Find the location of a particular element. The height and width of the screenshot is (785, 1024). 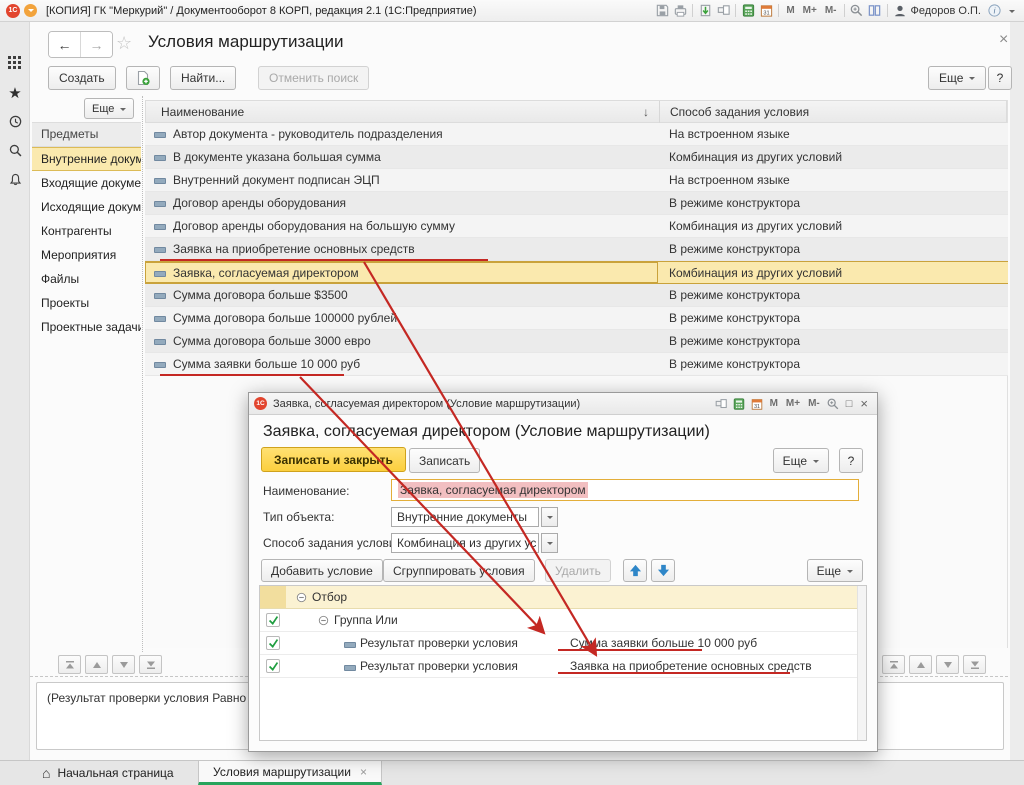

dialog-more-button: Еще is located at coordinates (800, 460).